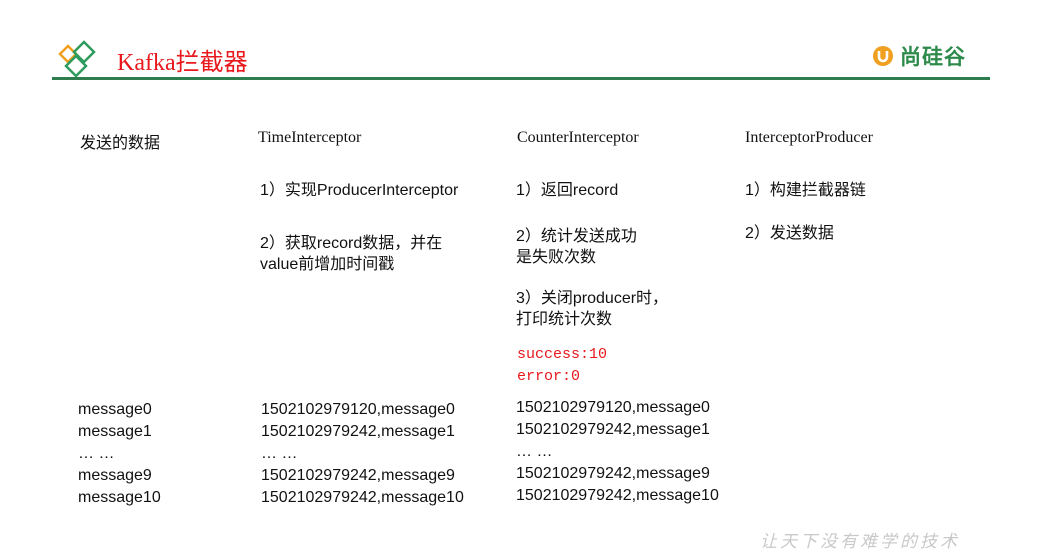 The width and height of the screenshot is (1053, 559). Describe the element at coordinates (562, 354) in the screenshot. I see `success-count: success:10` at that location.